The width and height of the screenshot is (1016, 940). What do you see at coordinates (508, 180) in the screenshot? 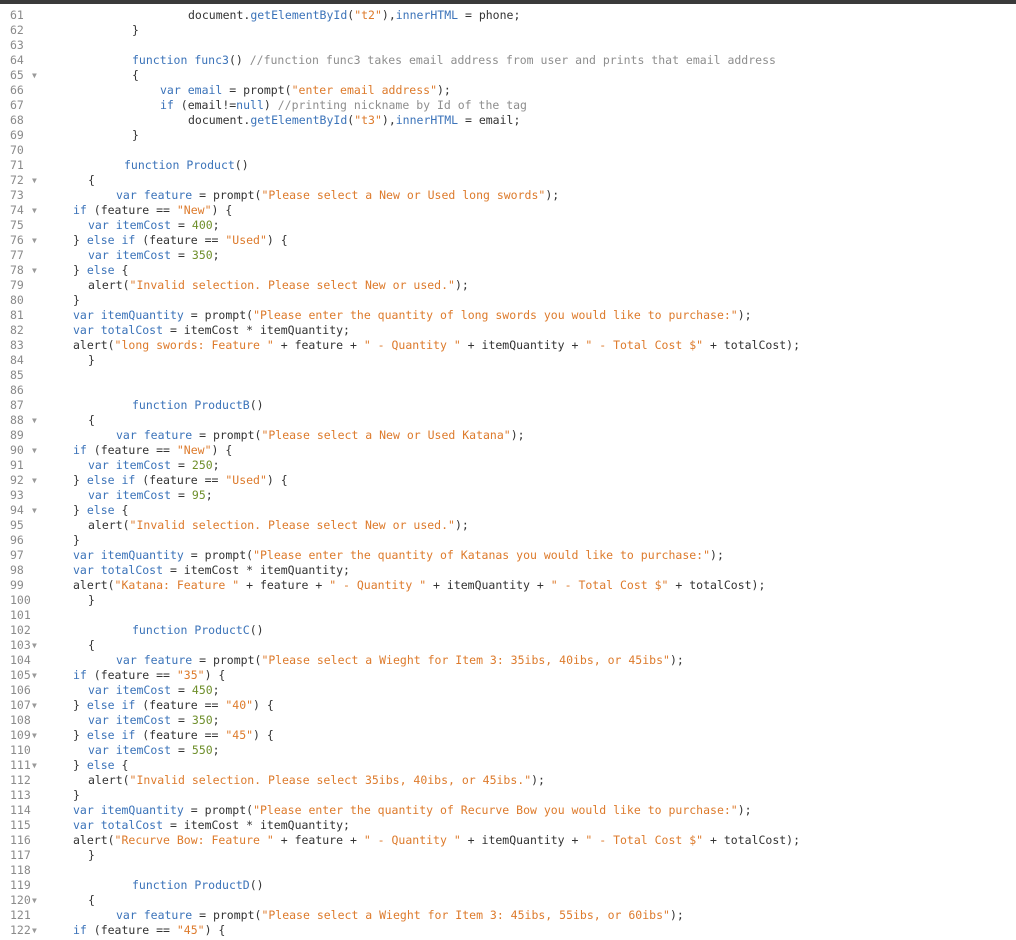
I see `code-line: 72 ▼ {` at bounding box center [508, 180].